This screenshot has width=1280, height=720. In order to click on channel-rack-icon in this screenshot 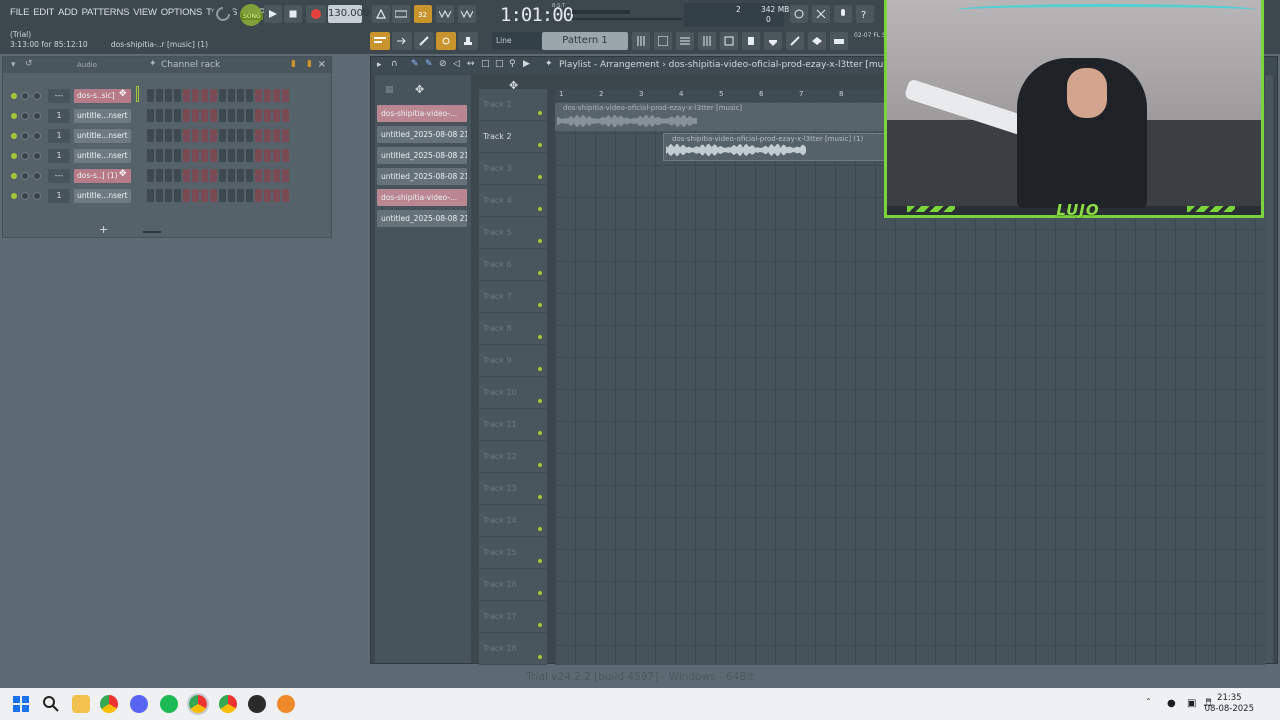, I will do `click(685, 41)`.